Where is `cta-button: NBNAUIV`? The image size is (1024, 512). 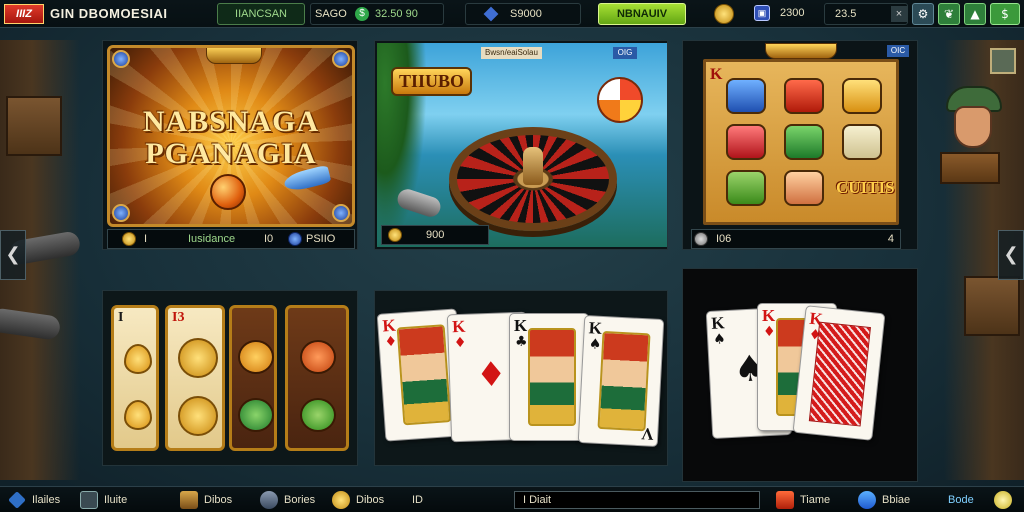 cta-button: NBNAUIV is located at coordinates (642, 14).